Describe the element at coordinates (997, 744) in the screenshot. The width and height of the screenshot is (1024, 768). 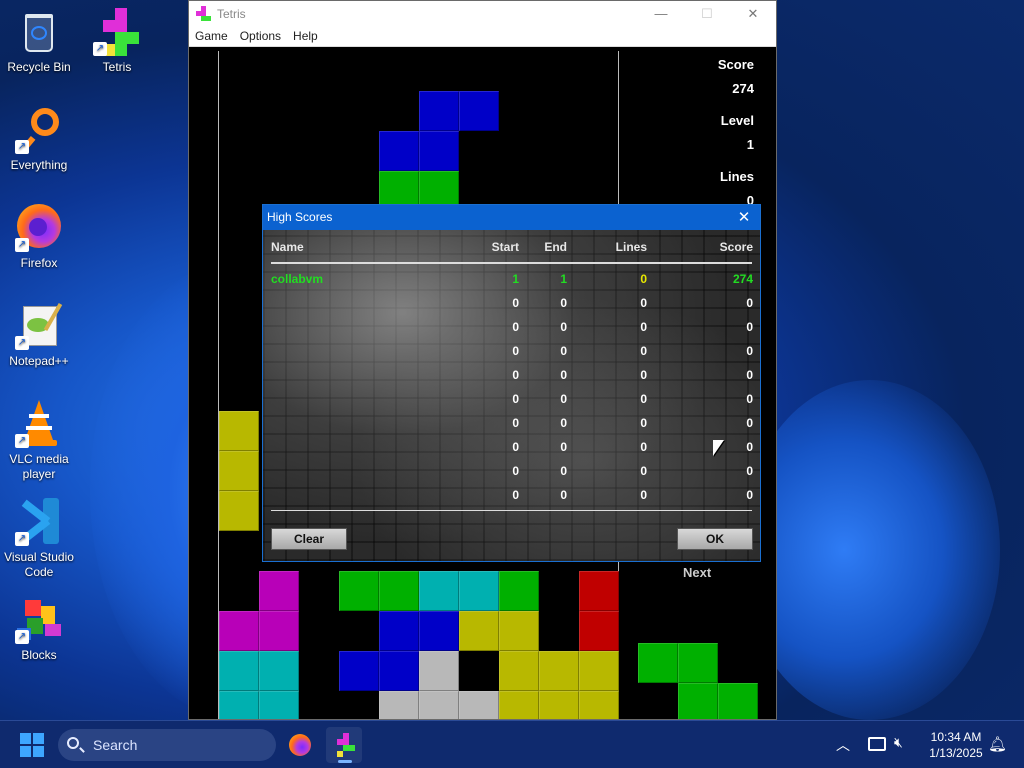
I see `notification-bell-icon: 🔔︎` at that location.